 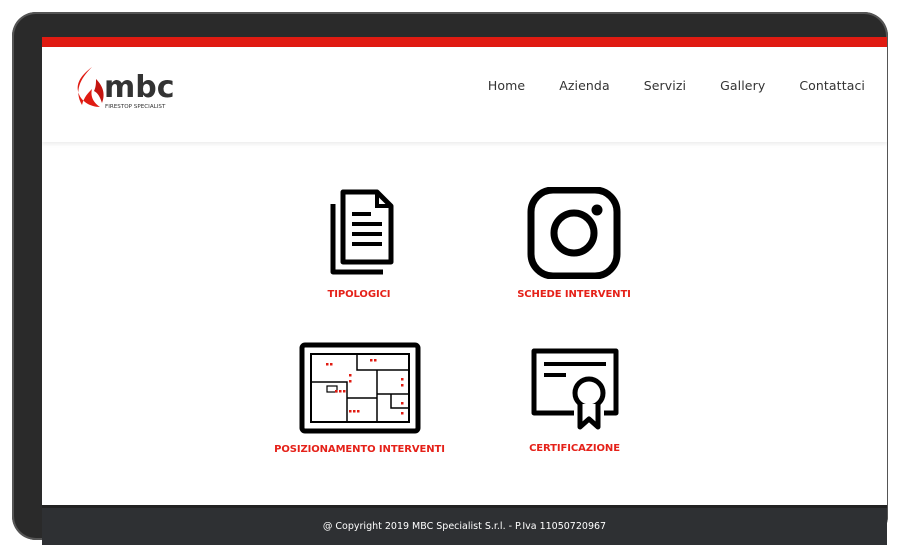 What do you see at coordinates (832, 85) in the screenshot?
I see `nav-contattaci: Contattaci` at bounding box center [832, 85].